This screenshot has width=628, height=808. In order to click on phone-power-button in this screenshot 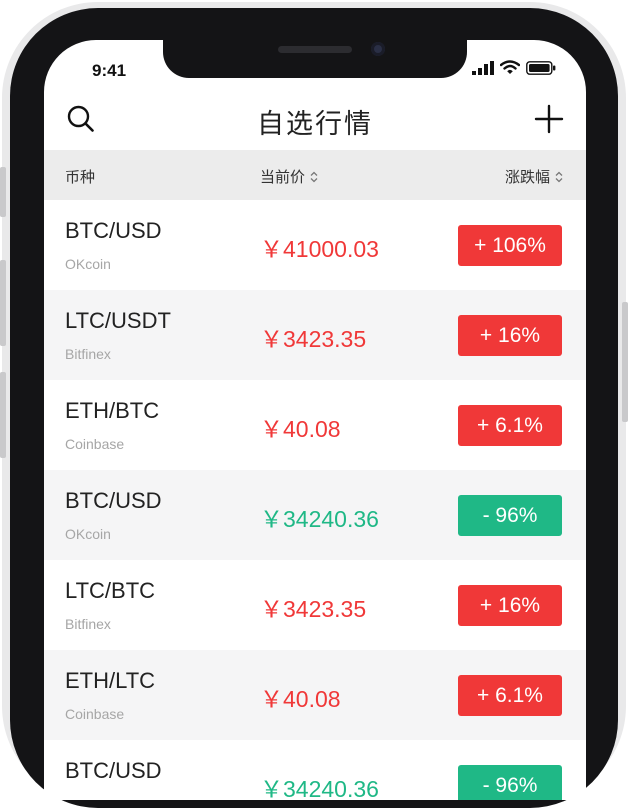, I will do `click(625, 362)`.